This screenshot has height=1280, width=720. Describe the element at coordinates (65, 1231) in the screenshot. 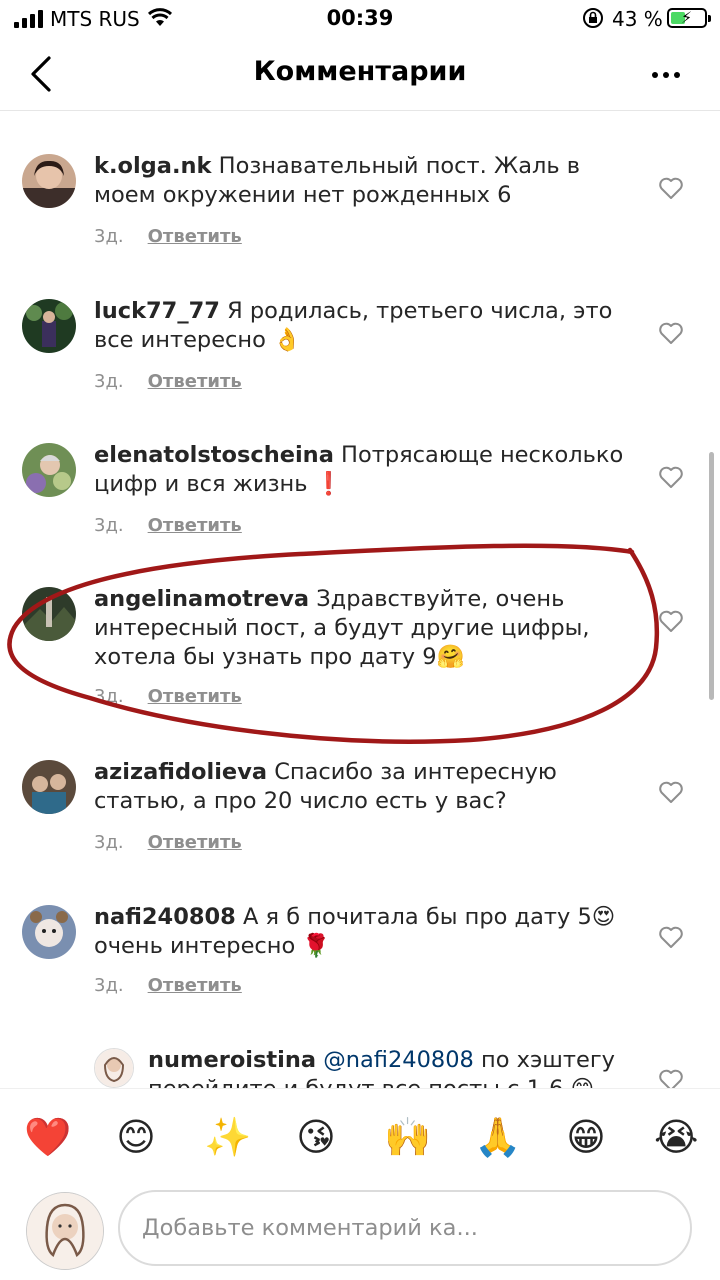

I see `user-avatar` at that location.